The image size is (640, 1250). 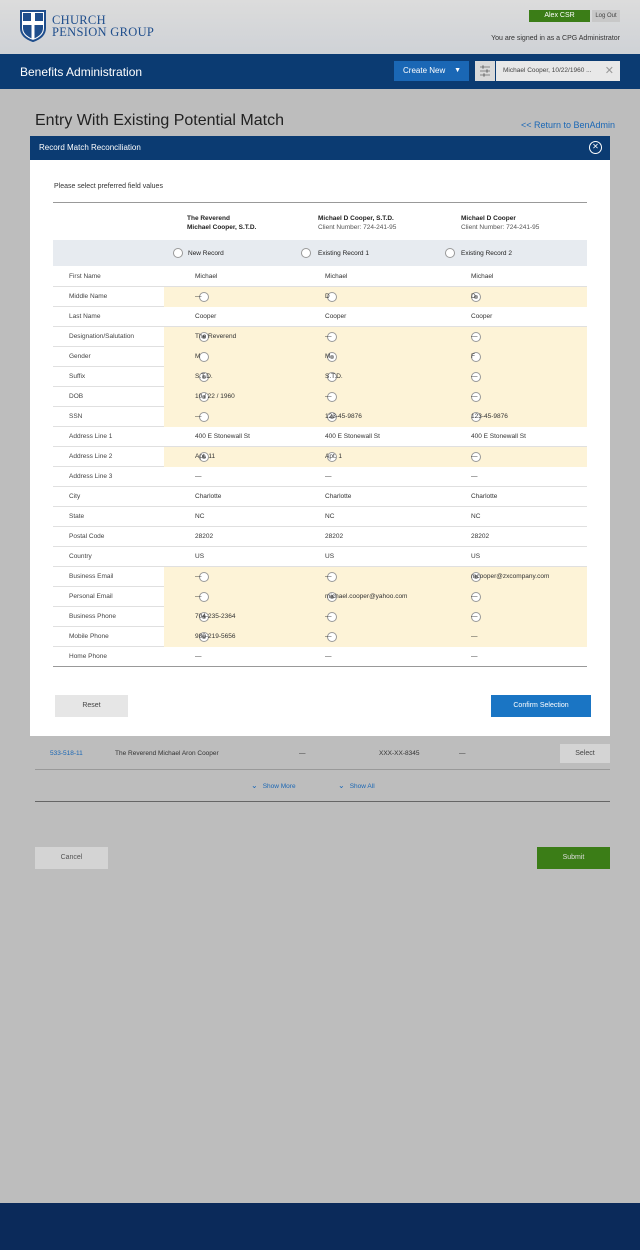 What do you see at coordinates (221, 223) in the screenshot?
I see `column-header-new-record: The Reverend Michael Cooper, S.T.D.` at bounding box center [221, 223].